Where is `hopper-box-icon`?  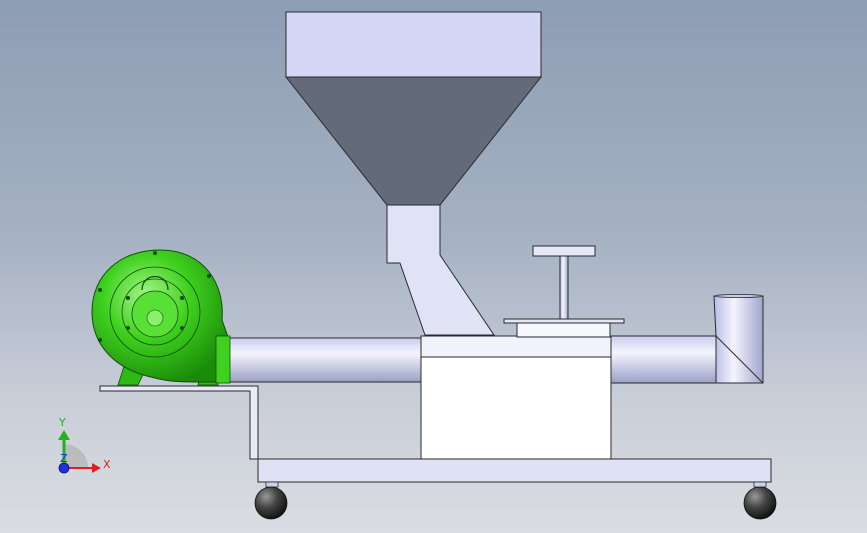 hopper-box-icon is located at coordinates (413, 44).